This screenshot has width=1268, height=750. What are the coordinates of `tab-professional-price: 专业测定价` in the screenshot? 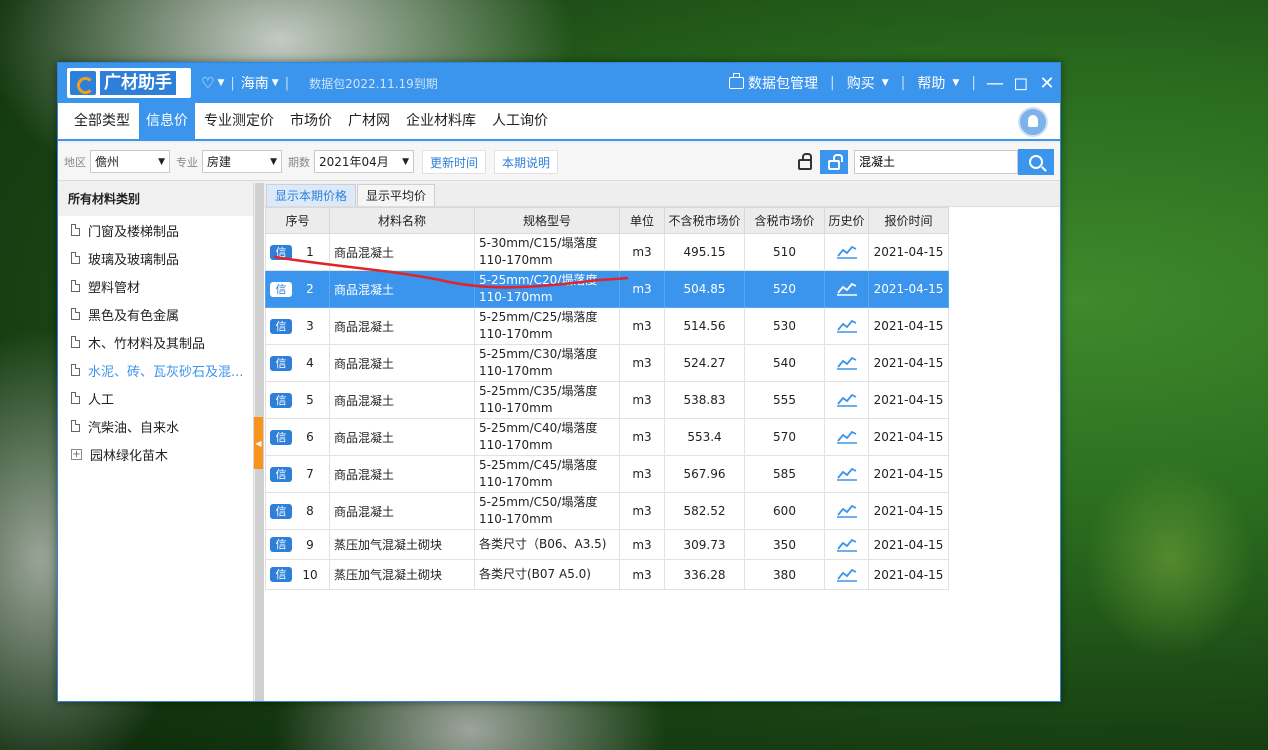 It's located at (239, 121).